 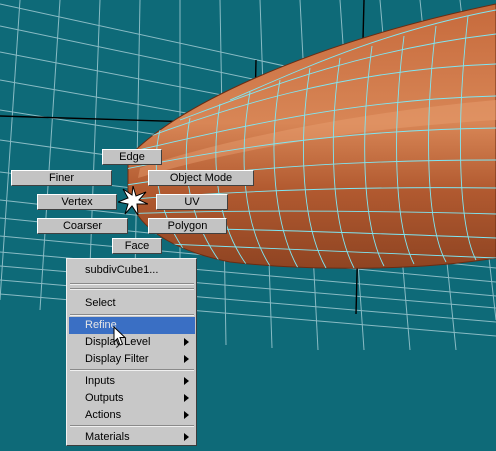 What do you see at coordinates (132, 415) in the screenshot?
I see `menu-item-actions: Actions` at bounding box center [132, 415].